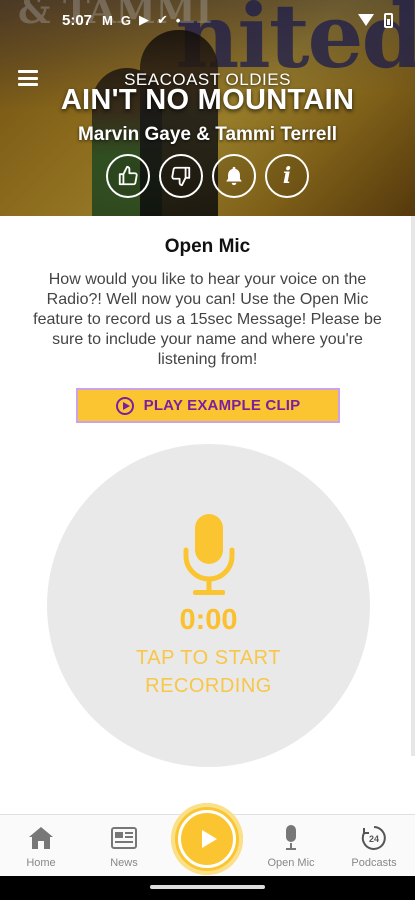 This screenshot has width=415, height=900. What do you see at coordinates (107, 20) in the screenshot?
I see `gmail-icon: M` at bounding box center [107, 20].